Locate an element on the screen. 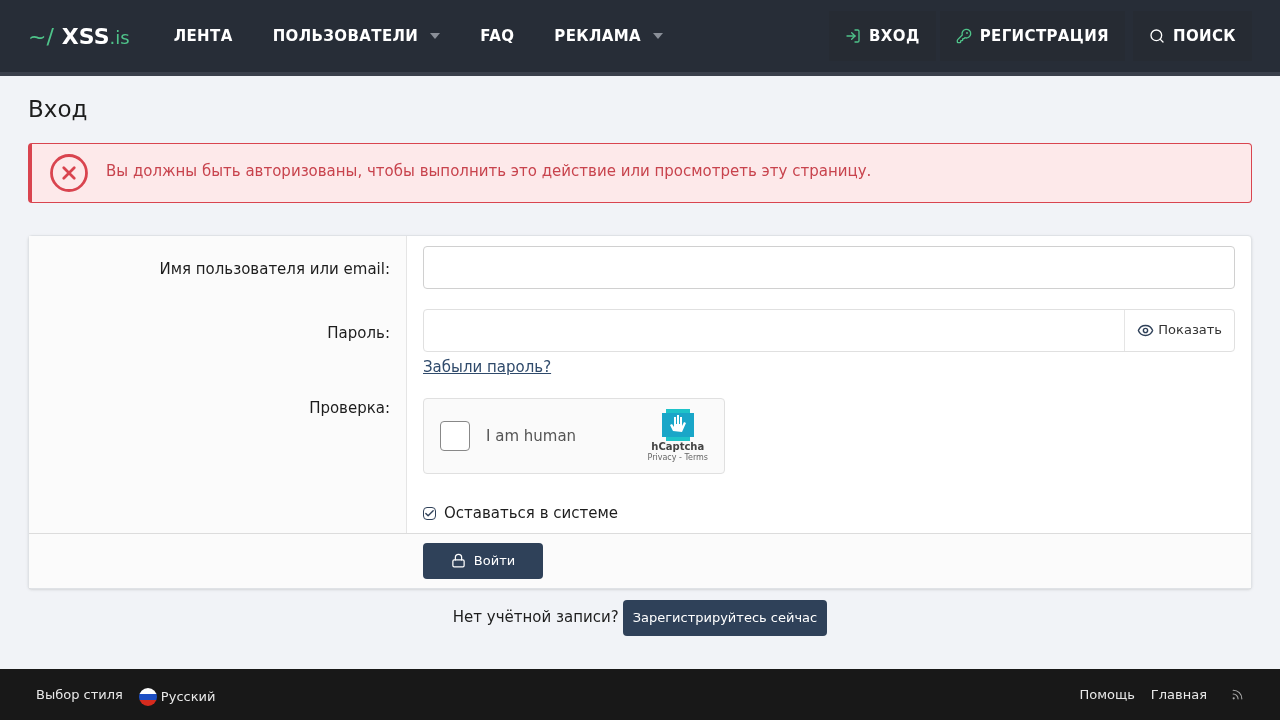  field-label: Пароль: is located at coordinates (358, 333).